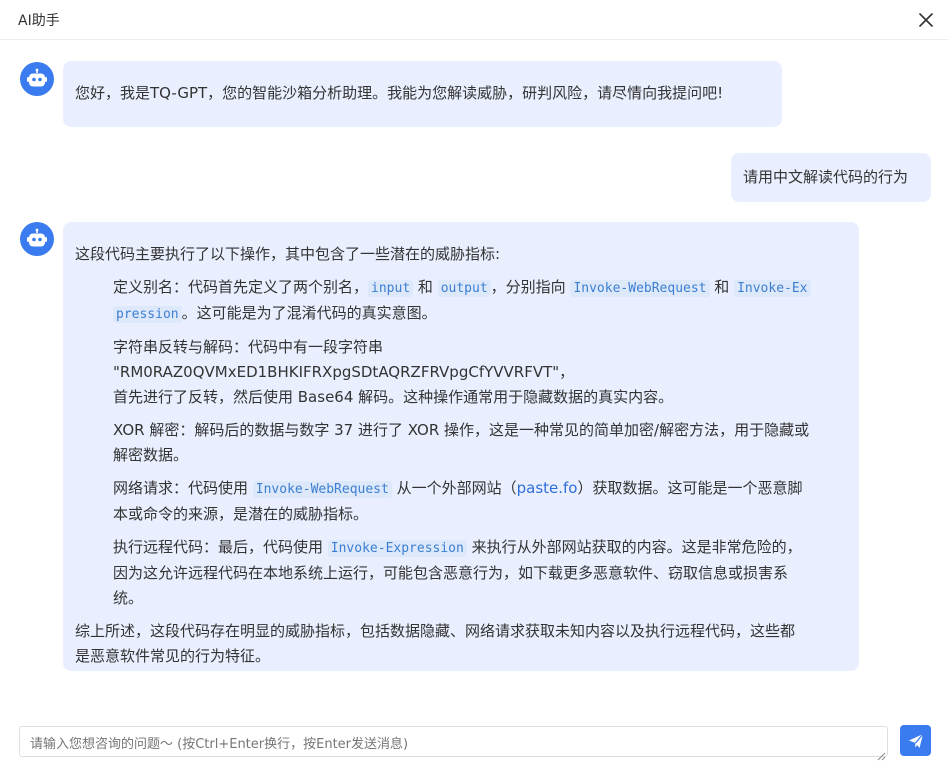  What do you see at coordinates (128, 598) in the screenshot?
I see `item-text: 统。` at bounding box center [128, 598].